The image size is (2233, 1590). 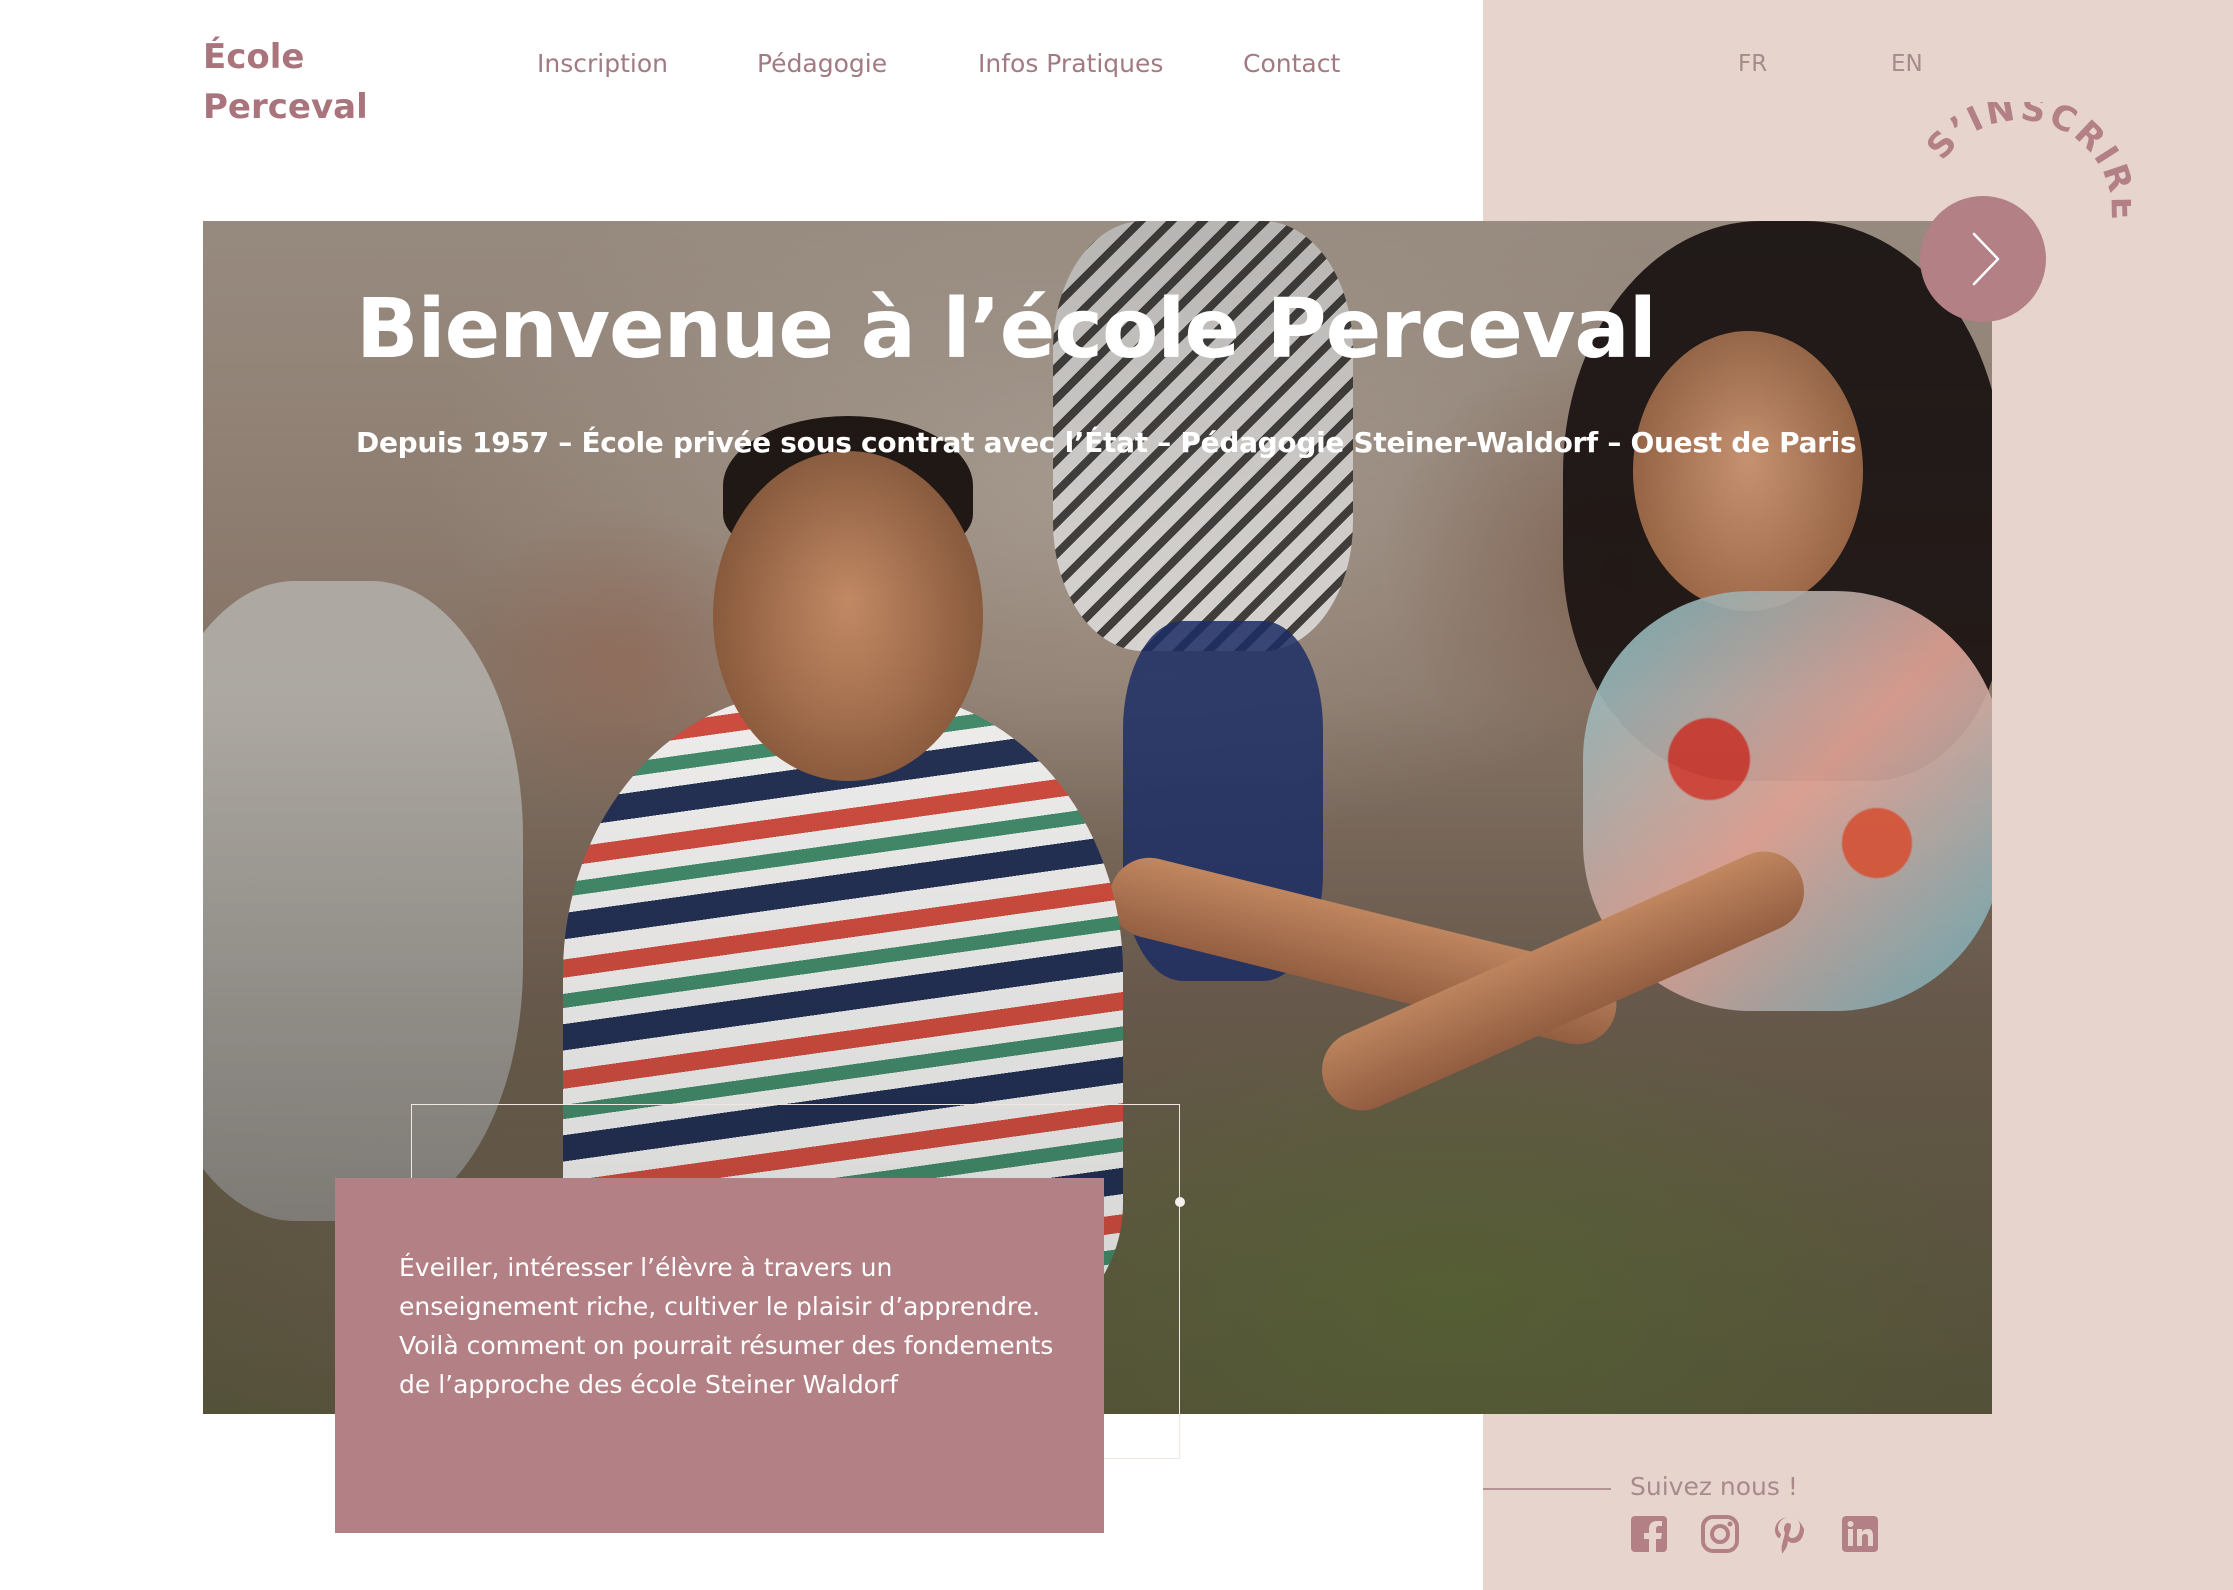 I want to click on decorative-dot, so click(x=1180, y=1202).